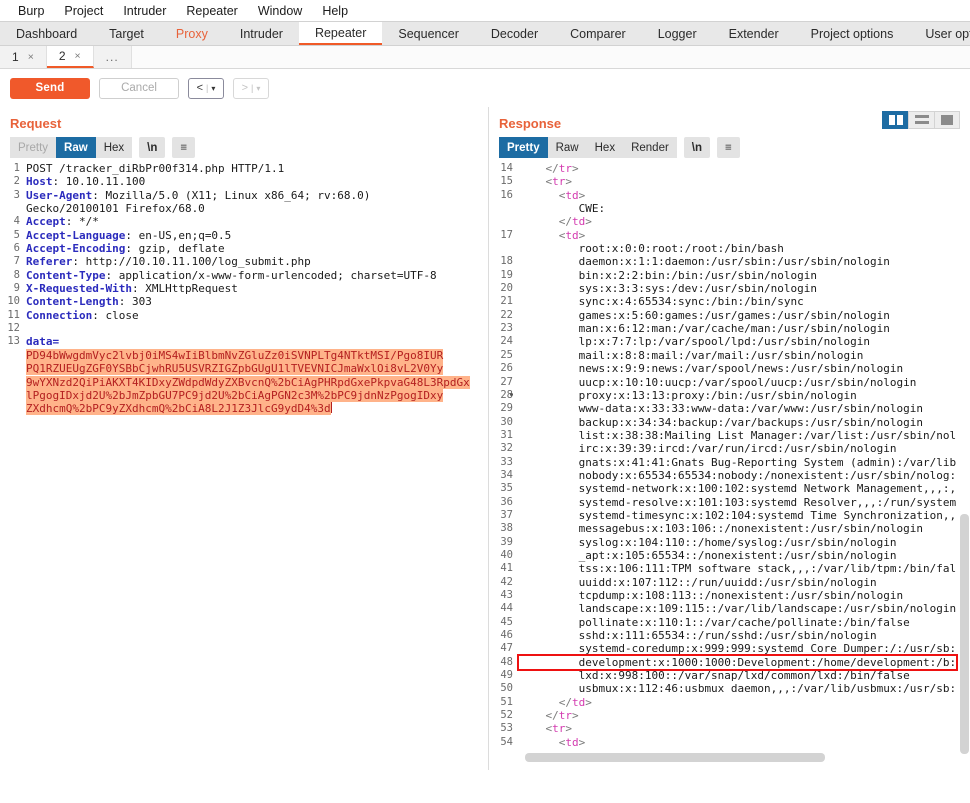  I want to click on req-newline-toggle: \n, so click(152, 147).